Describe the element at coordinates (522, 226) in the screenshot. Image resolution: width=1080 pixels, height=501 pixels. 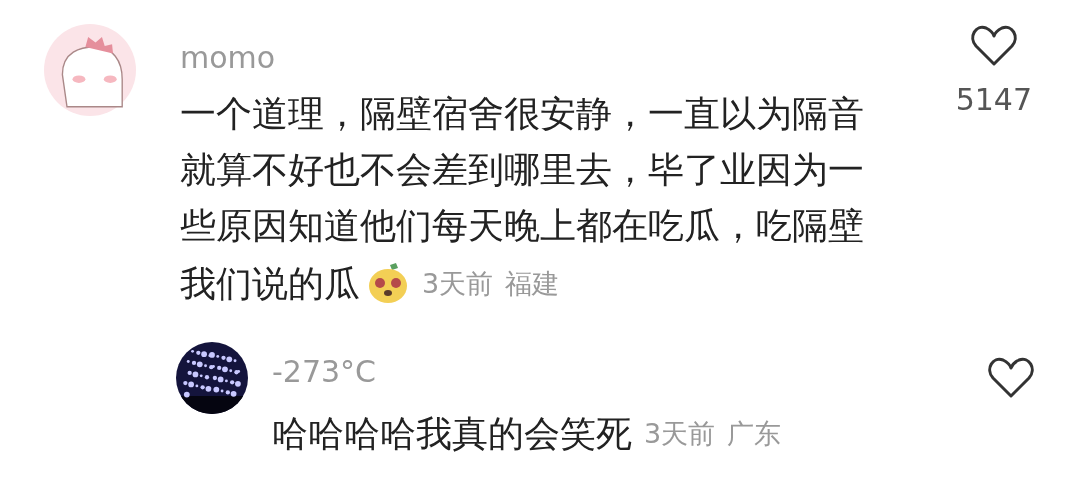
I see `comment-text: 些原因知道他们每天晚上都在吃瓜，吃隔壁` at that location.